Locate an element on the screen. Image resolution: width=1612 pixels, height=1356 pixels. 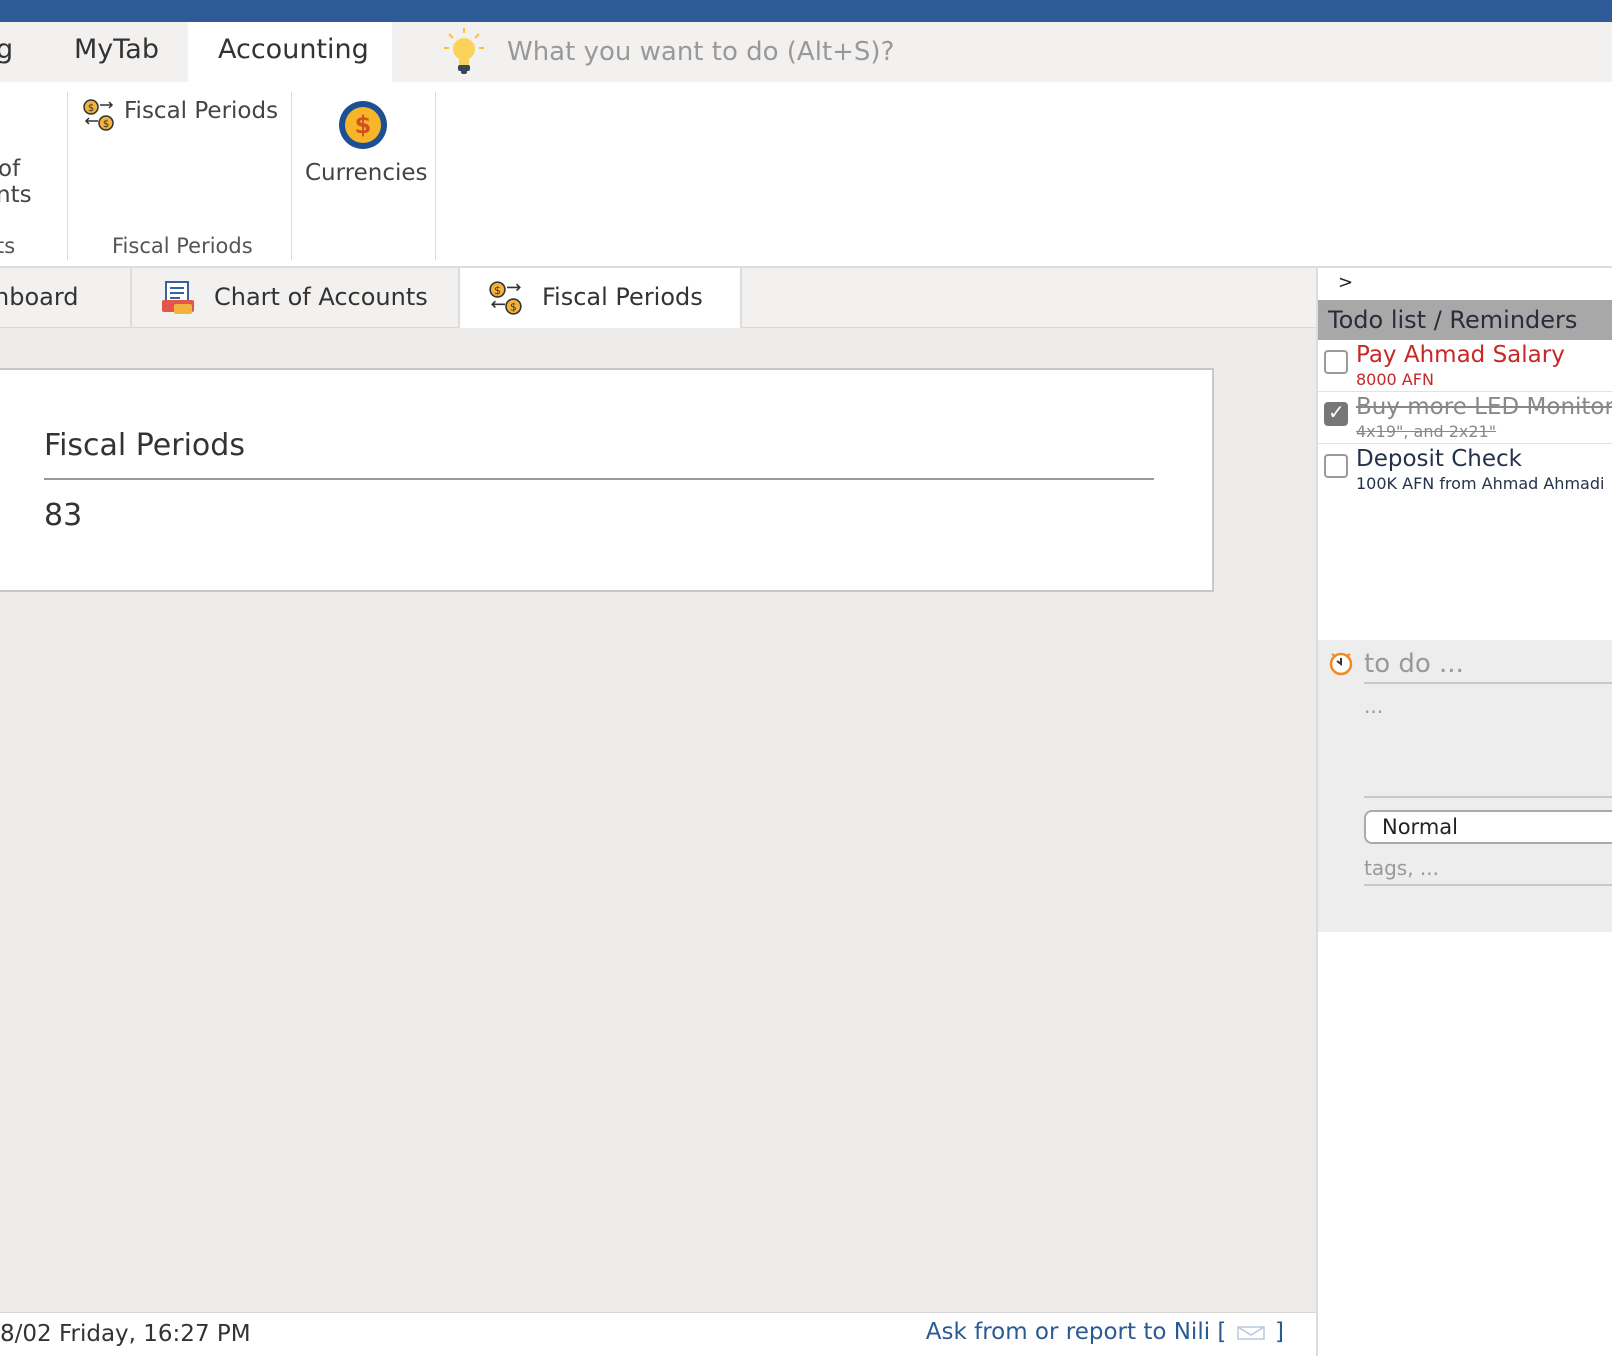
fiscal-periods-card: Fiscal Periods 83 is located at coordinates (607, 480).